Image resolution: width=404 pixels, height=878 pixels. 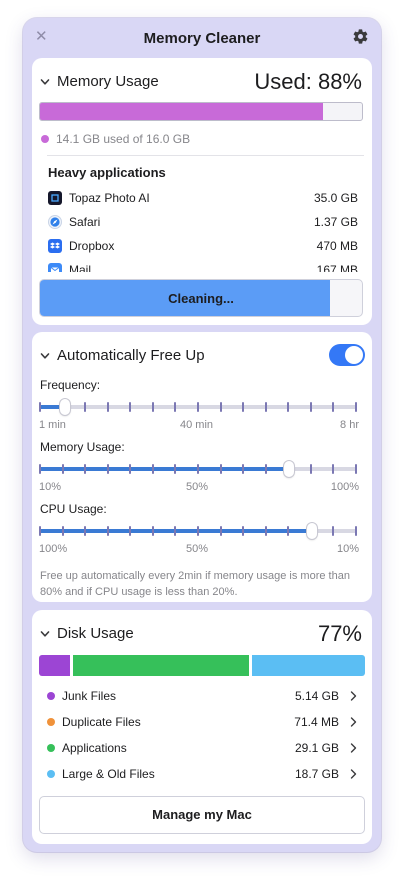 I want to click on app-size: 35.0 GB, so click(x=335, y=198).